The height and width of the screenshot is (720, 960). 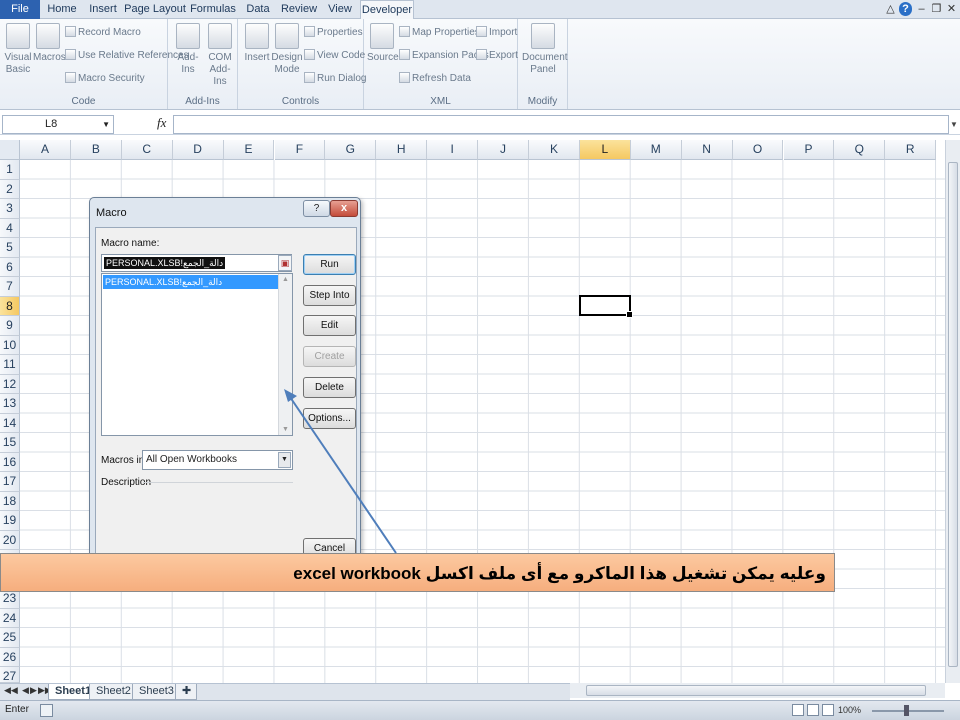 What do you see at coordinates (809, 150) in the screenshot?
I see `column-header-p: P` at bounding box center [809, 150].